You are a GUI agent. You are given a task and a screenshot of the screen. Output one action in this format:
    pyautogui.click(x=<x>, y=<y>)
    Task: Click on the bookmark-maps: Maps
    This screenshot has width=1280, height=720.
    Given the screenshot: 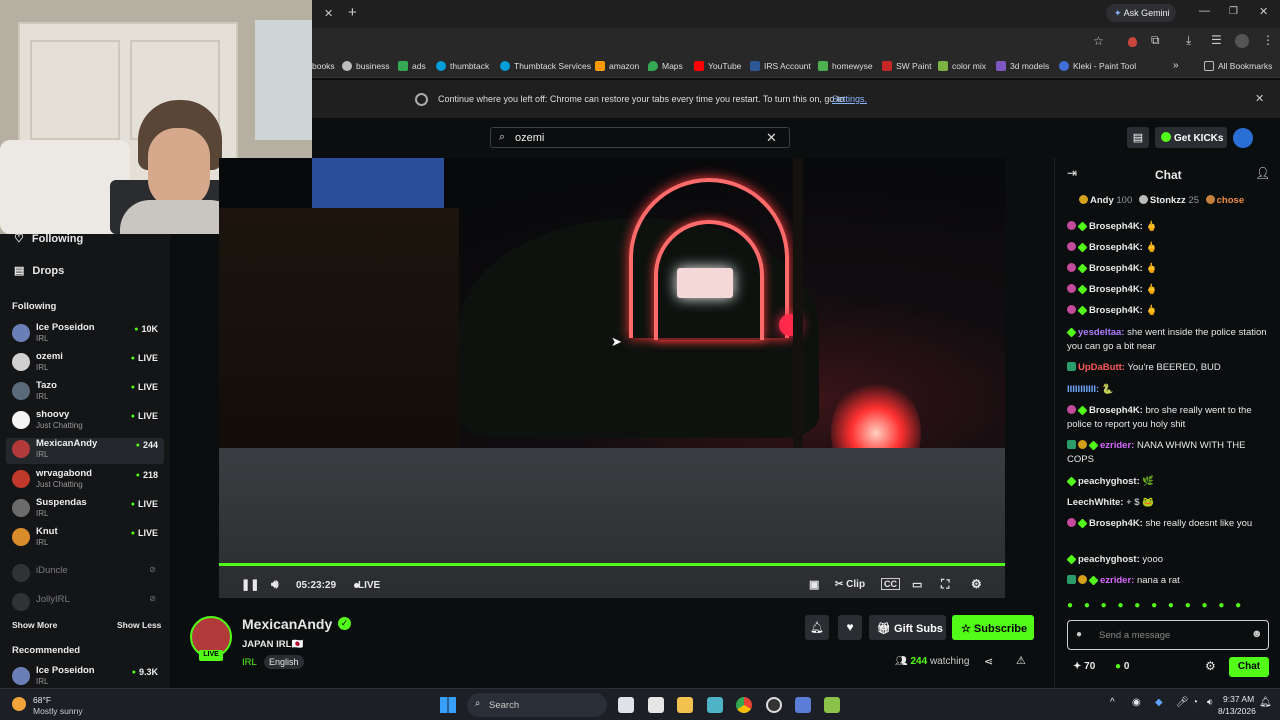 What is the action you would take?
    pyautogui.click(x=665, y=66)
    